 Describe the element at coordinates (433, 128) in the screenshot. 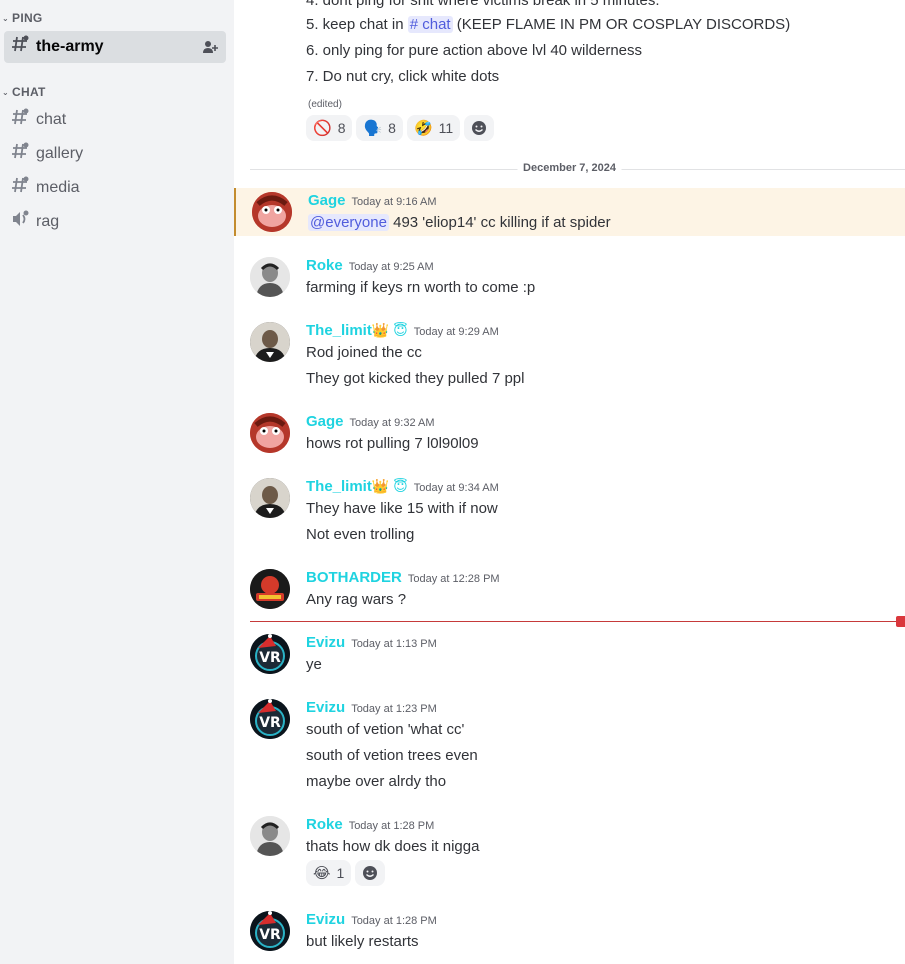

I see `reaction-button: 🤣 11` at that location.